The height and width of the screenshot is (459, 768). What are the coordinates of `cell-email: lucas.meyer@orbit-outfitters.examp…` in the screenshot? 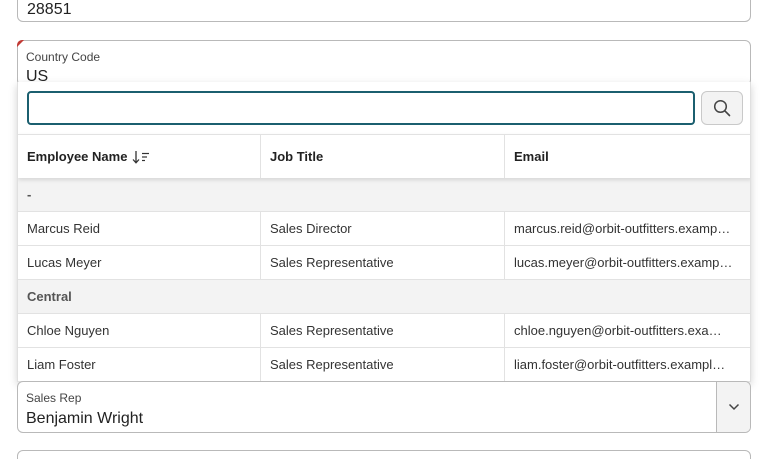 It's located at (627, 262).